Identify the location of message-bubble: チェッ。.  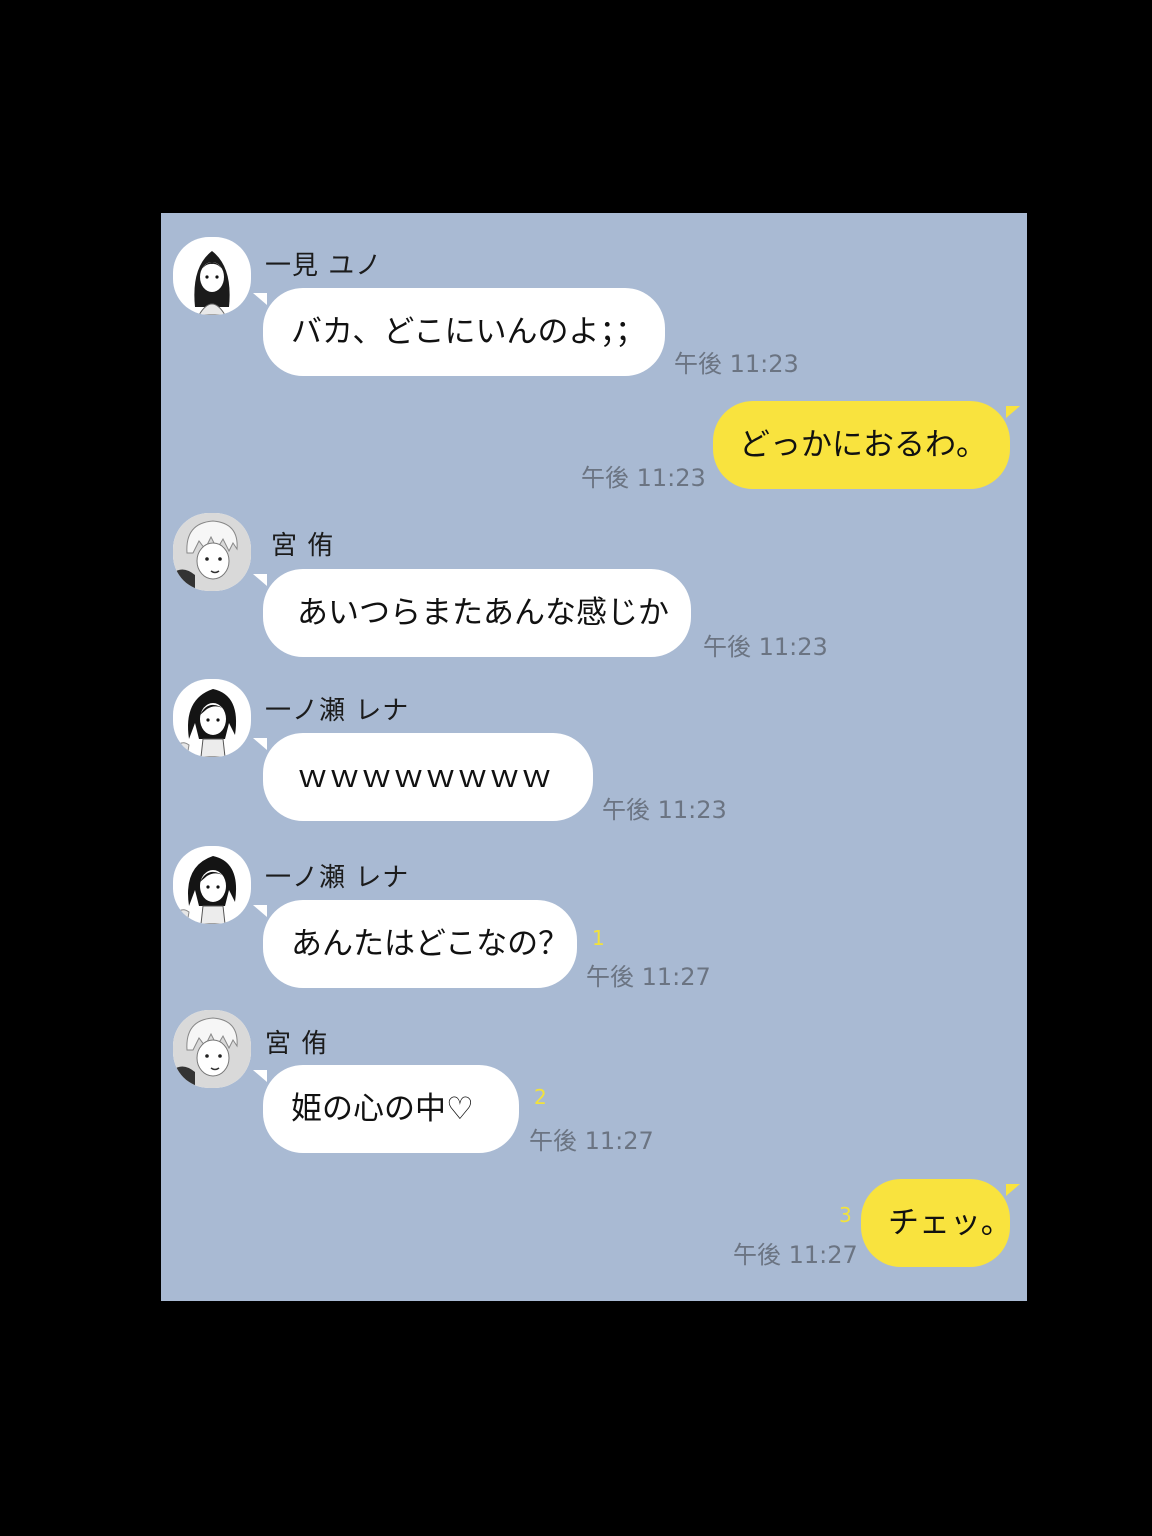
(936, 1223).